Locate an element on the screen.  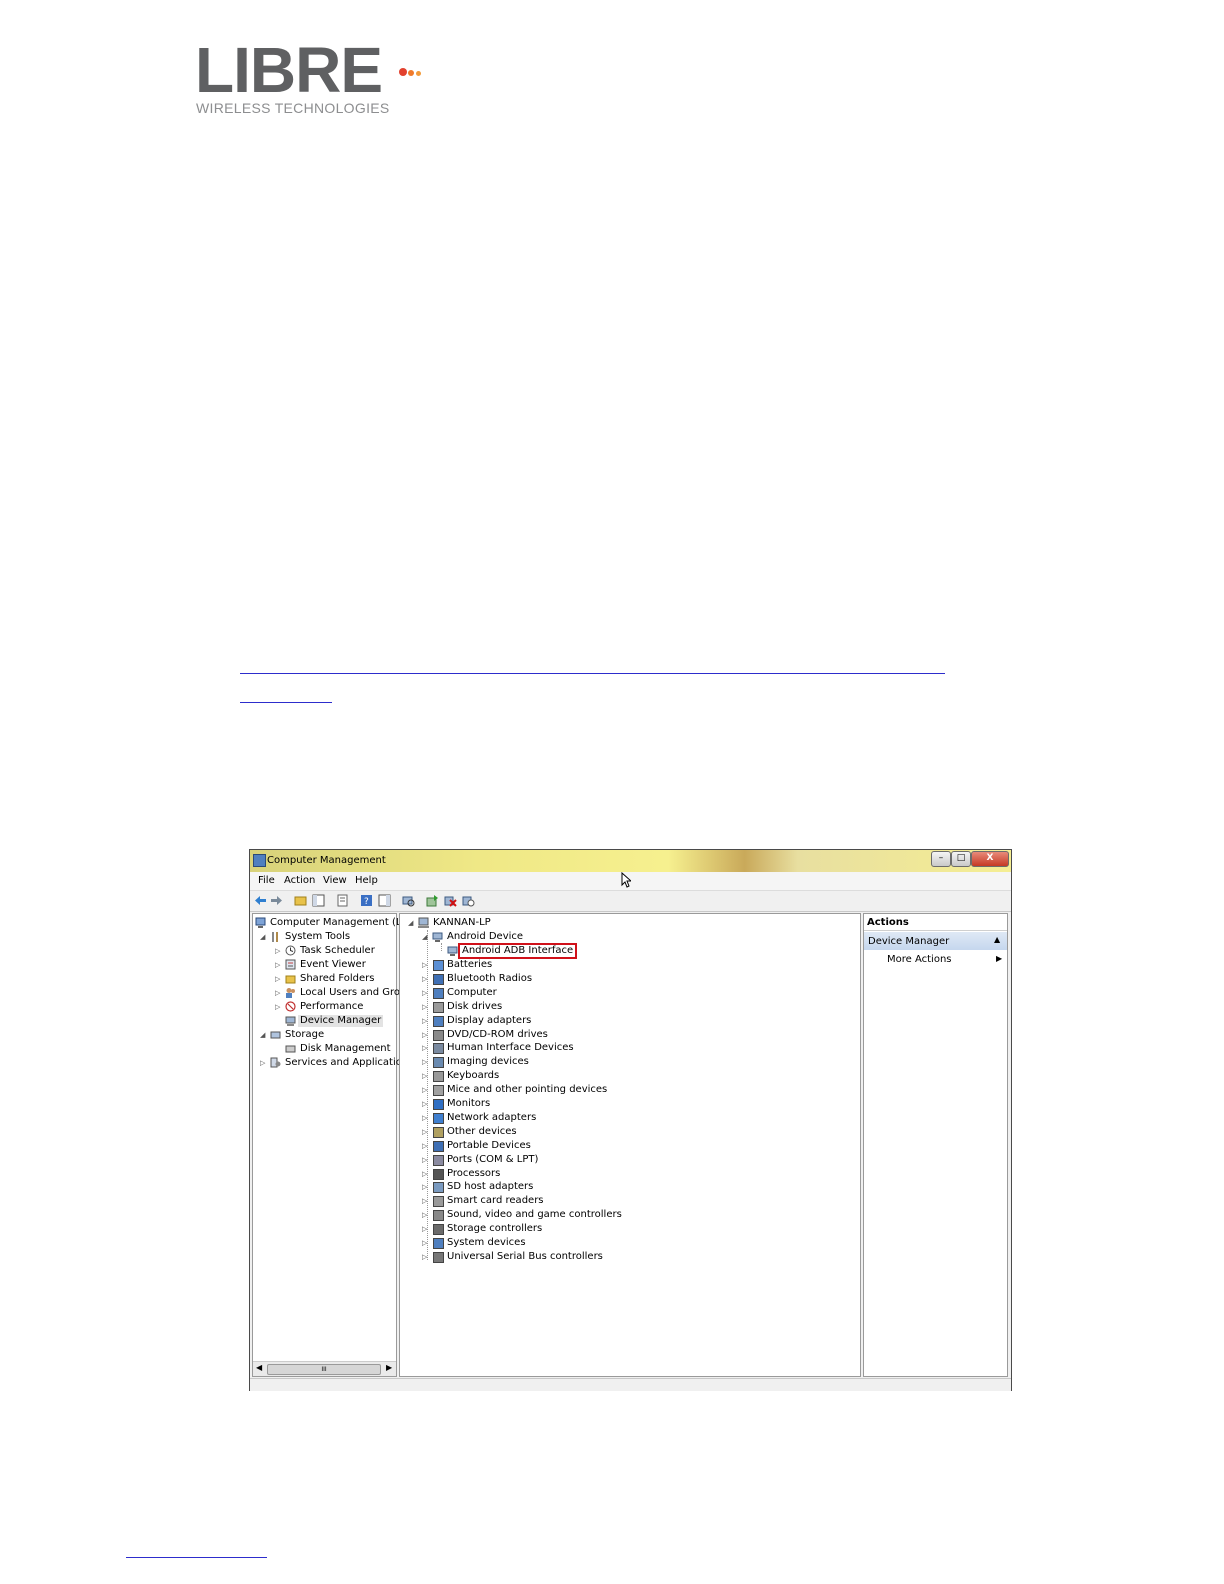
scroll-left-icon: ◀ is located at coordinates (259, 1367).